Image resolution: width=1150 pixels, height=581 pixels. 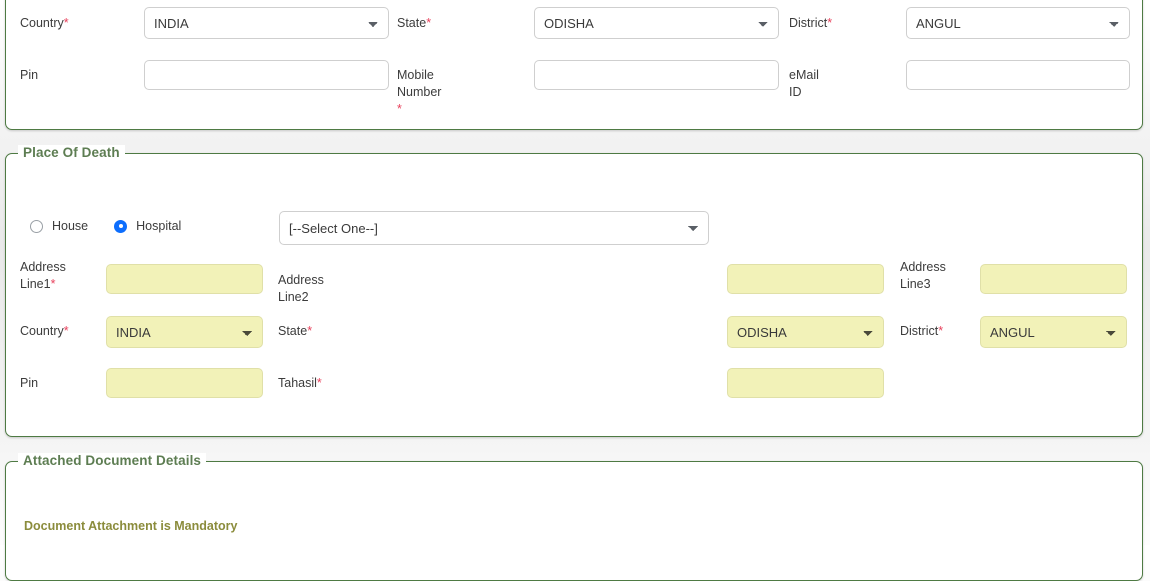 What do you see at coordinates (419, 92) in the screenshot?
I see `mobile-label: Mobile Number *` at bounding box center [419, 92].